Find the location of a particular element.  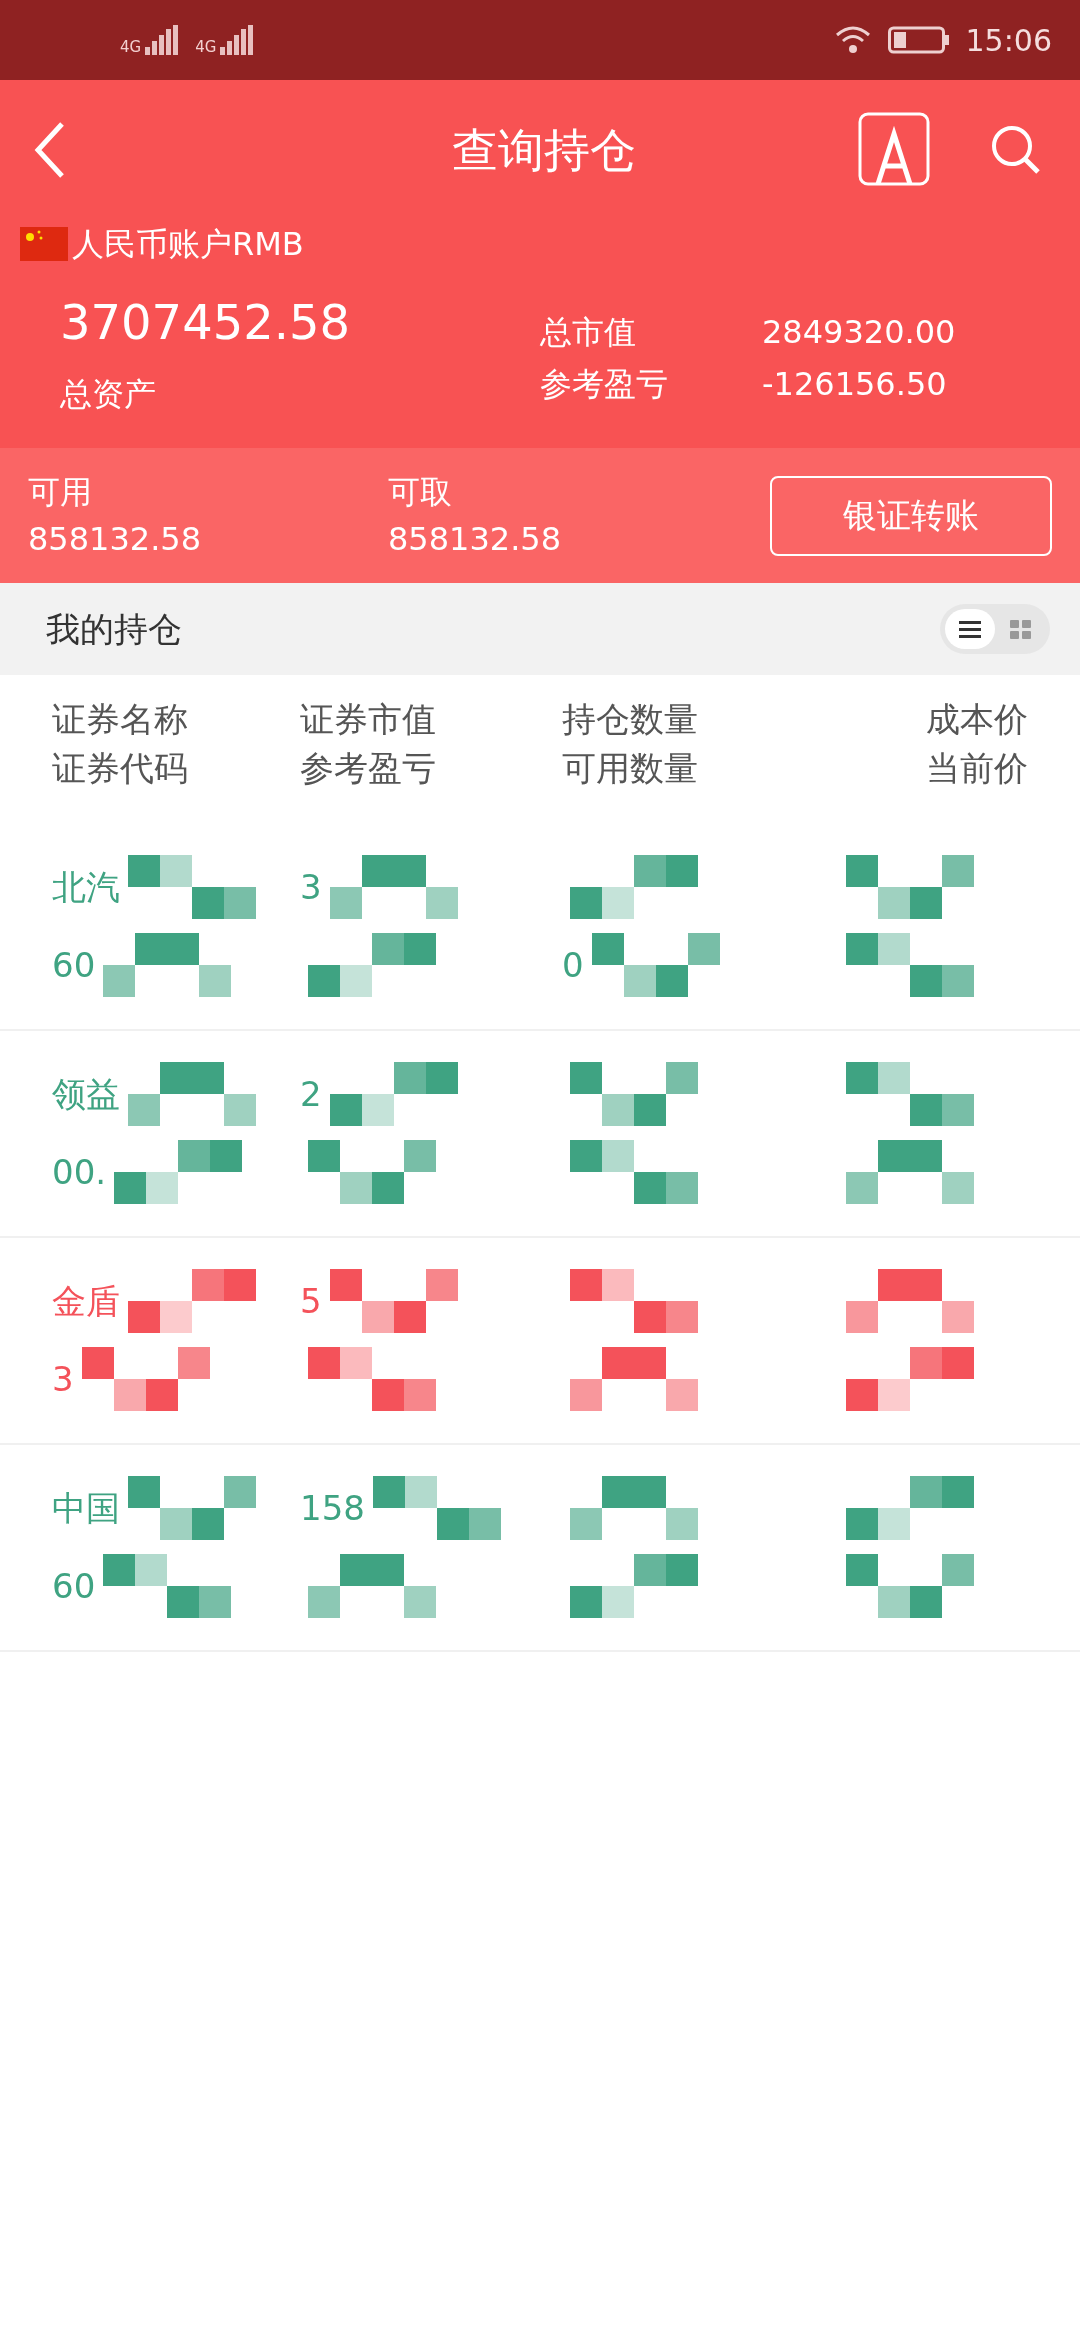

flag-icon is located at coordinates (44, 244).